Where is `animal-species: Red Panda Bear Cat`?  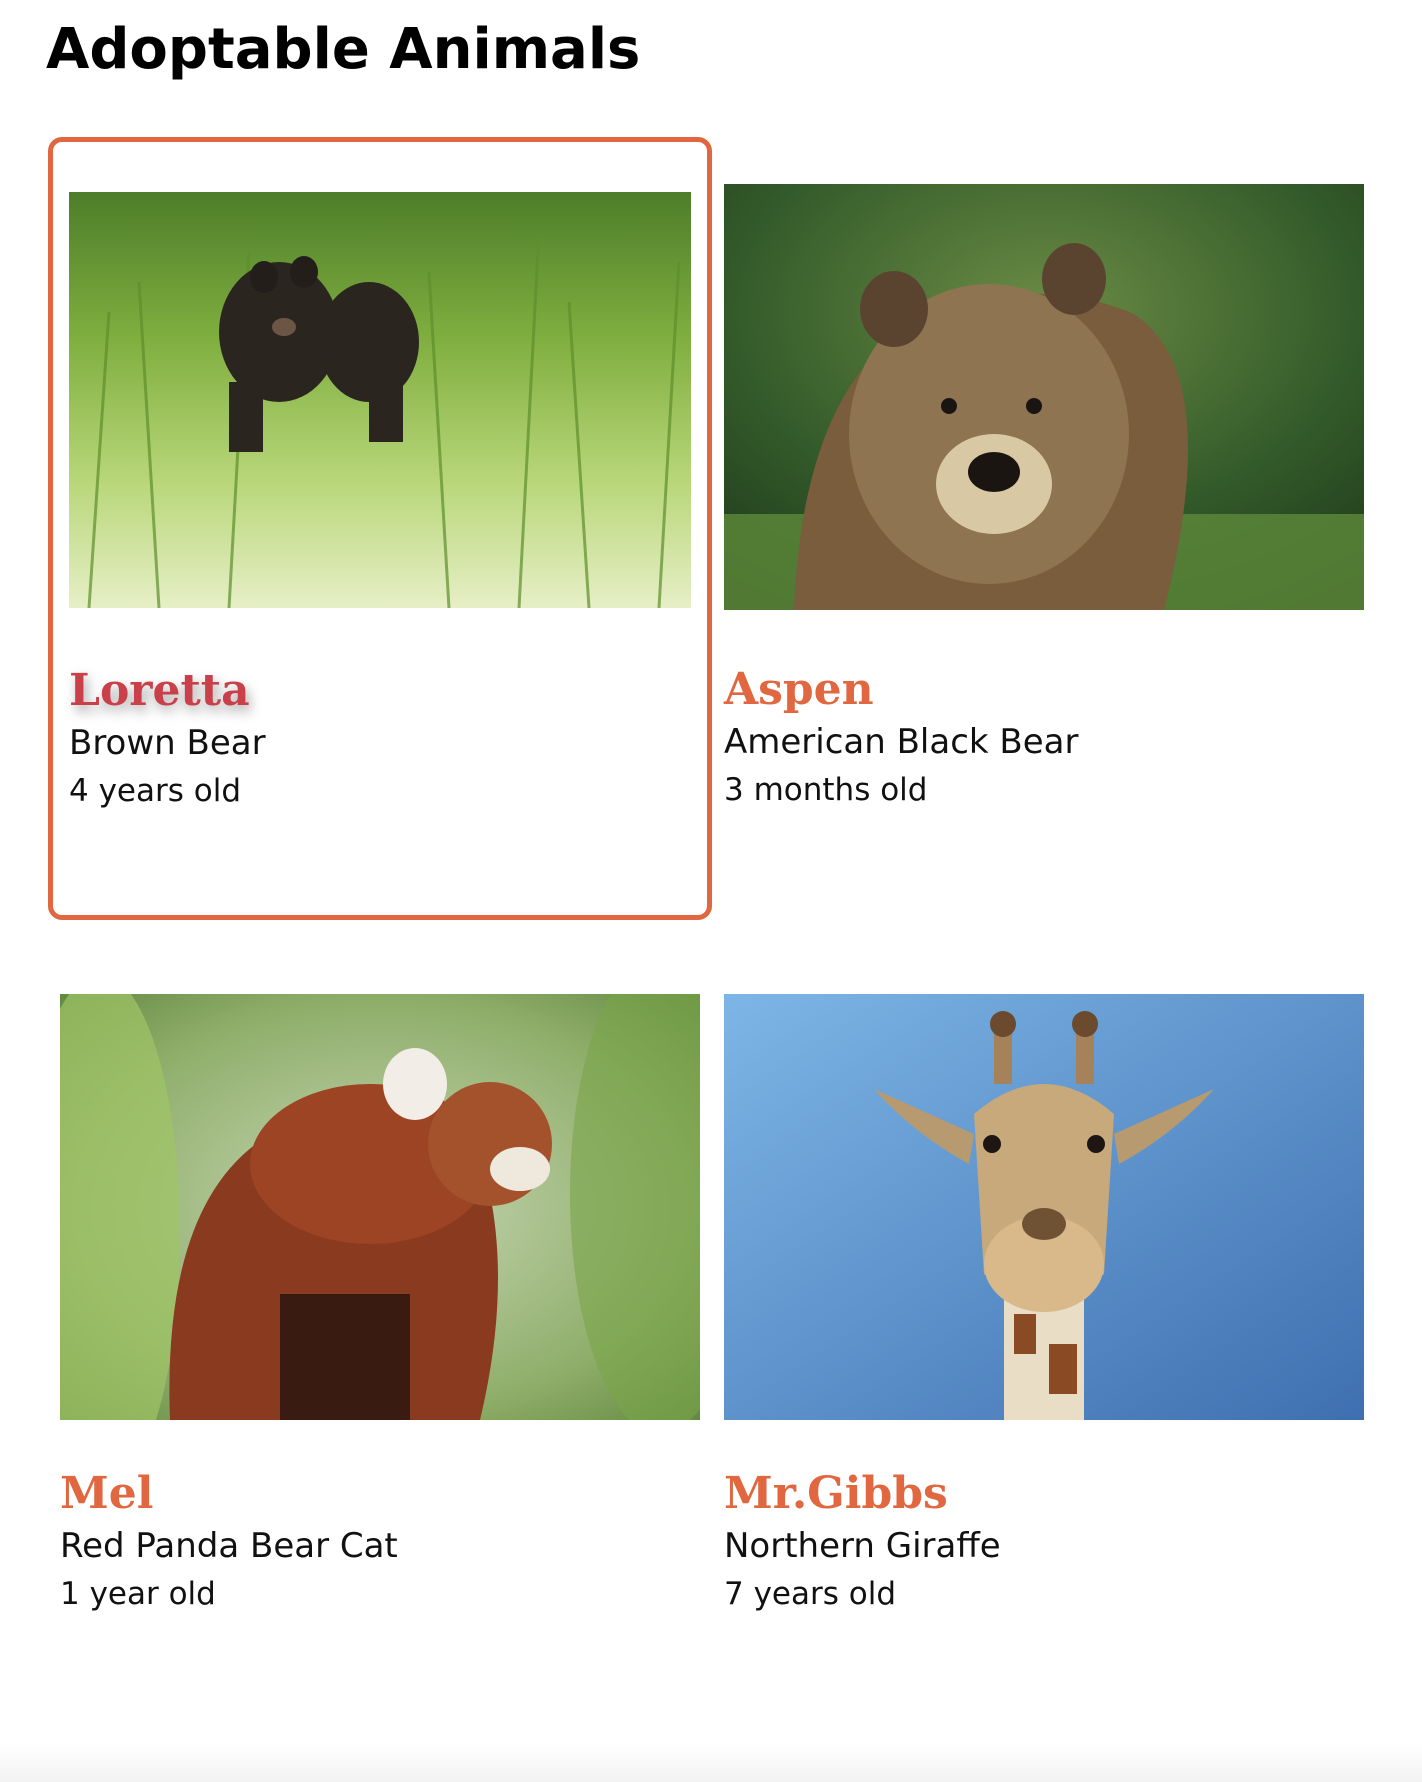
animal-species: Red Panda Bear Cat is located at coordinates (229, 1546).